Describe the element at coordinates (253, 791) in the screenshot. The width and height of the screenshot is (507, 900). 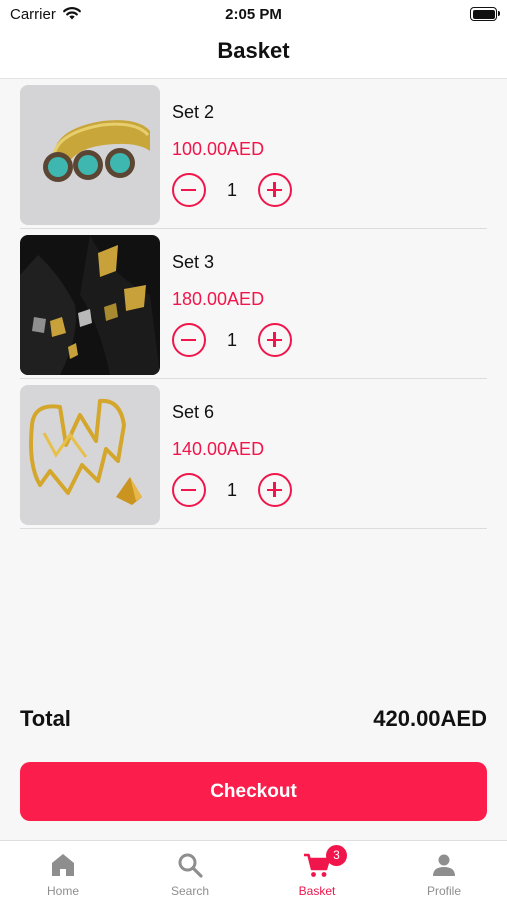
I see `checkout-button: Checkout` at that location.